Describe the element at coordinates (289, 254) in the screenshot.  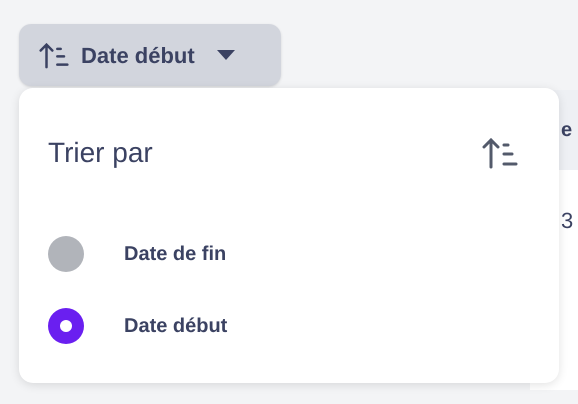
I see `sort-option: Date de fin` at that location.